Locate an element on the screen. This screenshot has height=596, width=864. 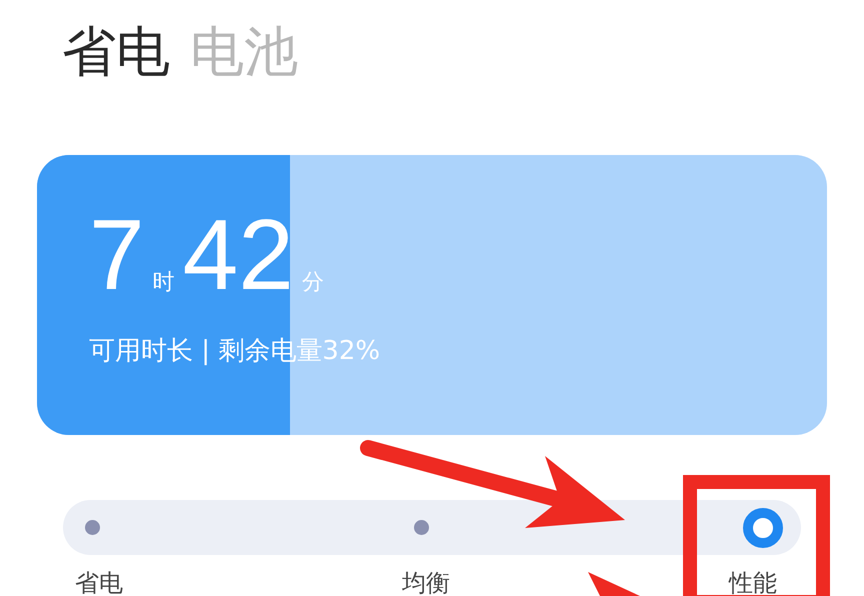
minutes-unit: 分 is located at coordinates (313, 283).